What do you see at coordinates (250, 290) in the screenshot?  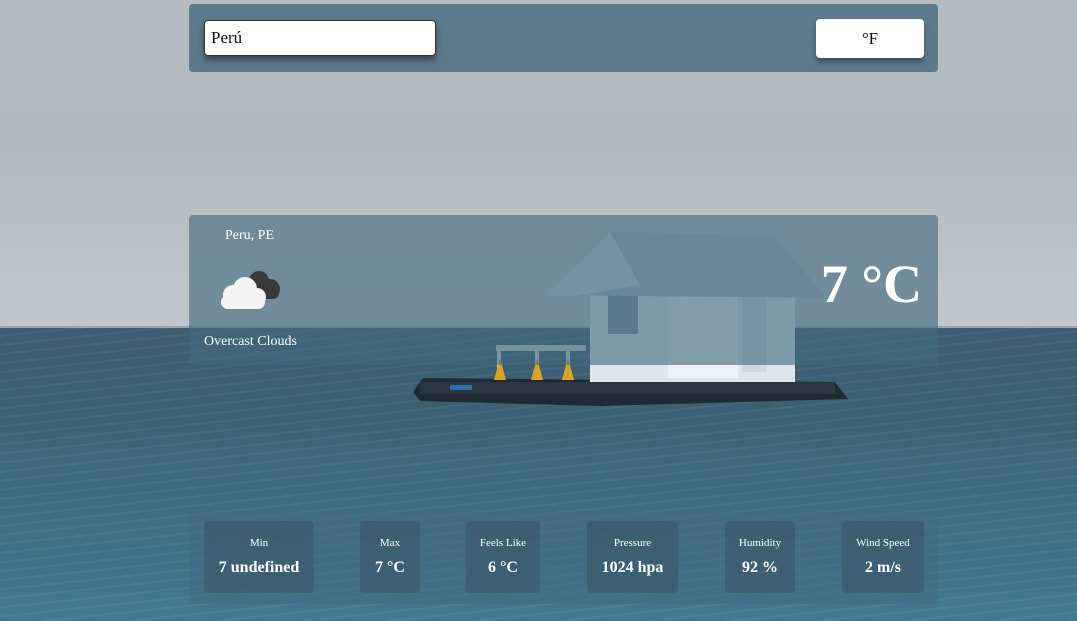 I see `overcast-clouds-icon` at bounding box center [250, 290].